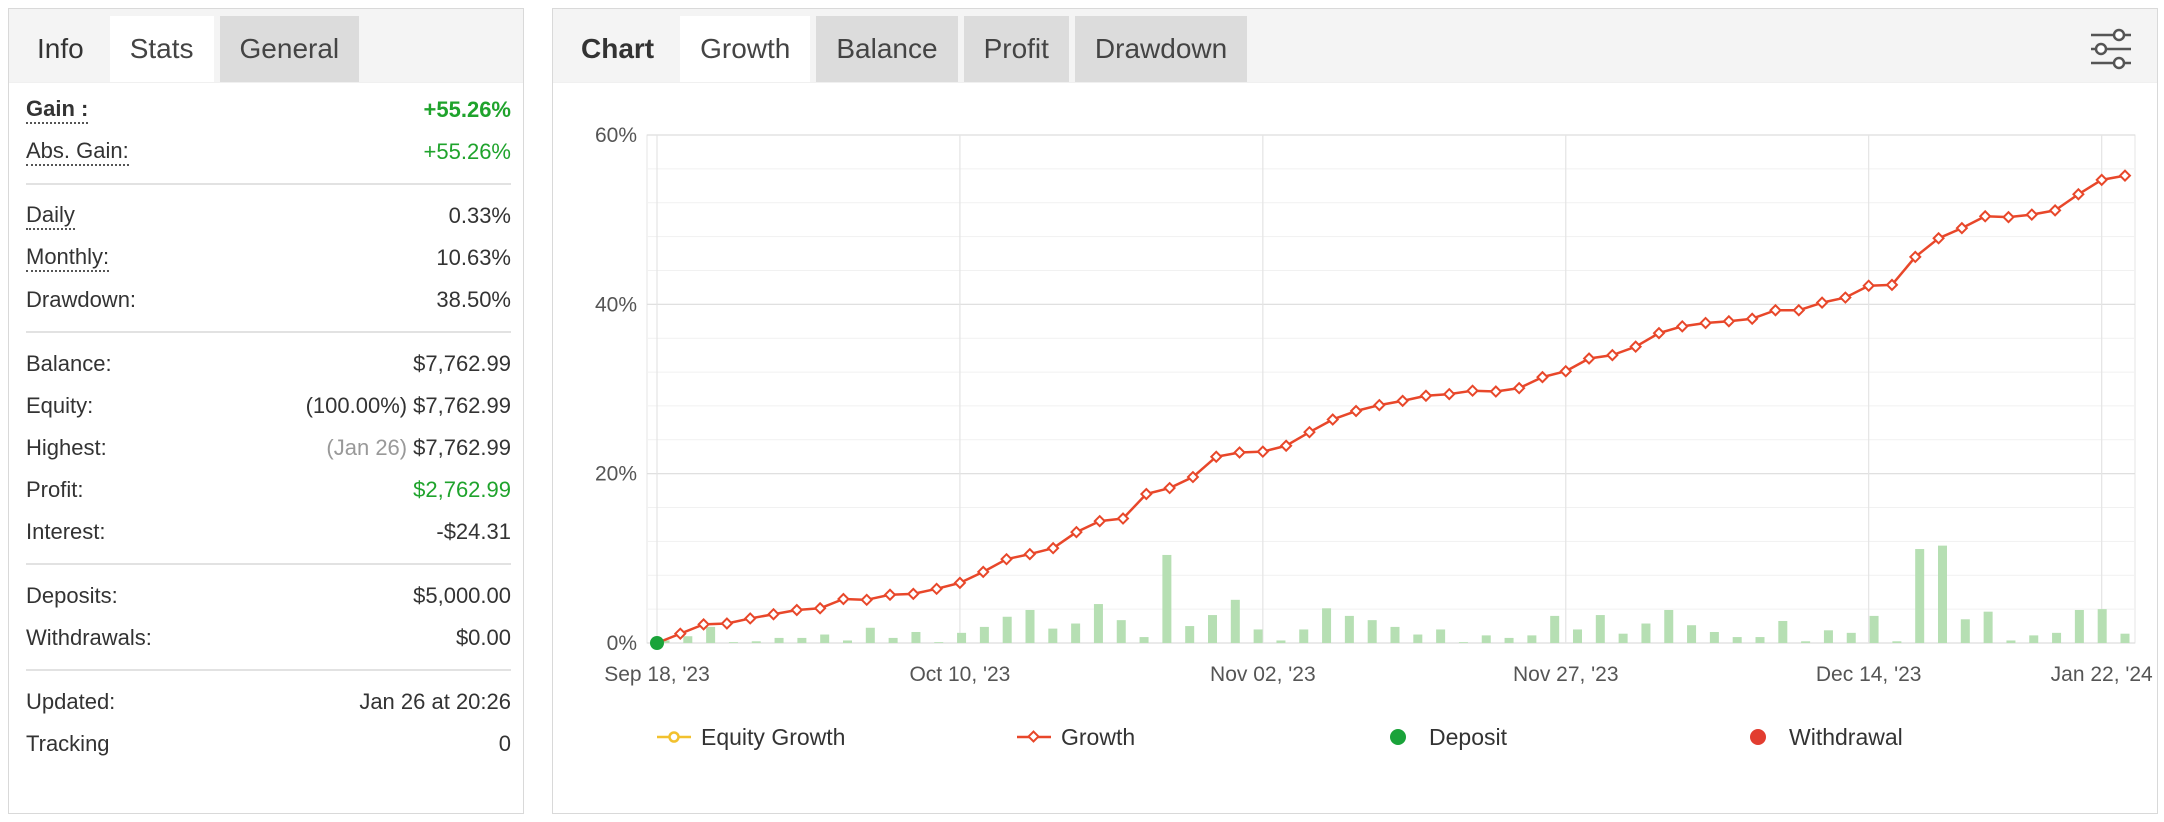  I want to click on legend-withdrawal: Withdrawal, so click(1824, 737).